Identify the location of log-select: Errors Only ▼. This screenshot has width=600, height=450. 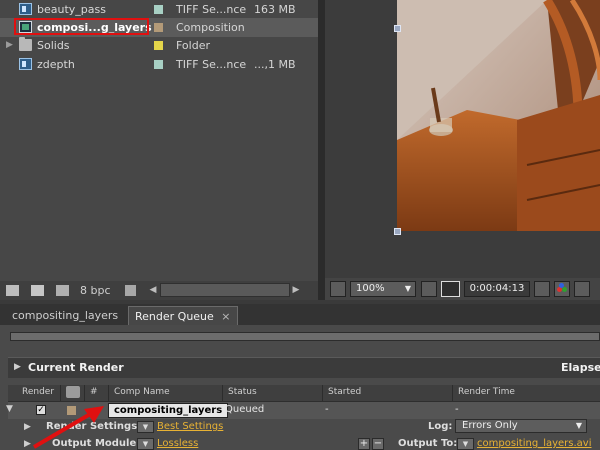
(521, 426).